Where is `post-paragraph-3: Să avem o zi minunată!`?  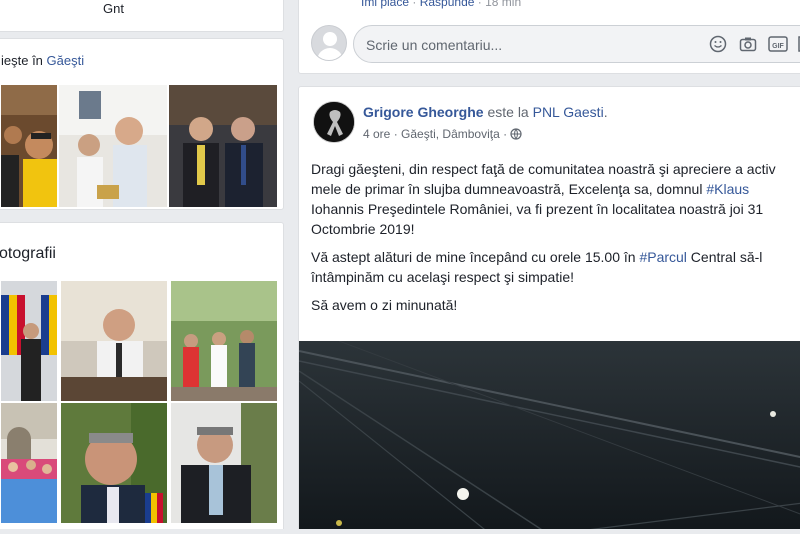
post-paragraph-3: Să avem o zi minunată! is located at coordinates (555, 305).